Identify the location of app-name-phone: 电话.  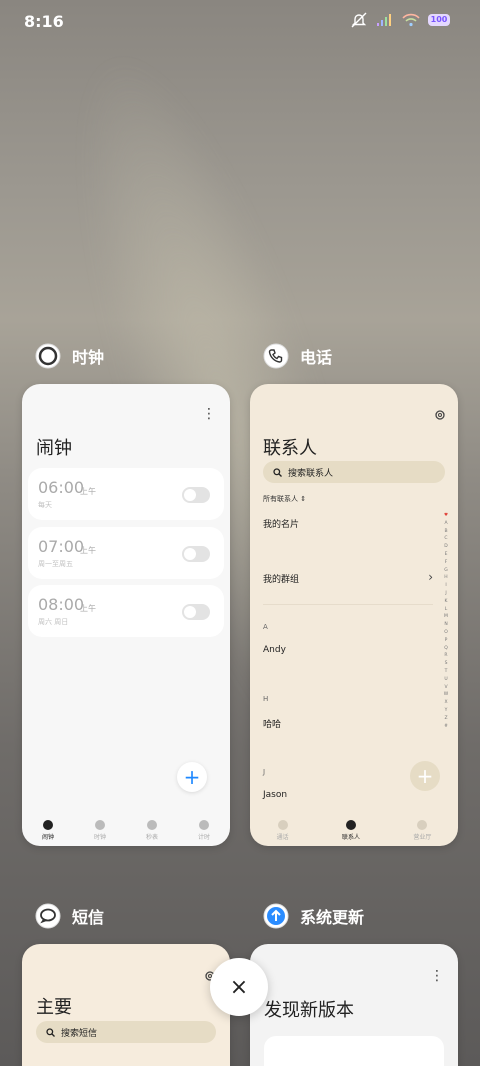
(316, 357).